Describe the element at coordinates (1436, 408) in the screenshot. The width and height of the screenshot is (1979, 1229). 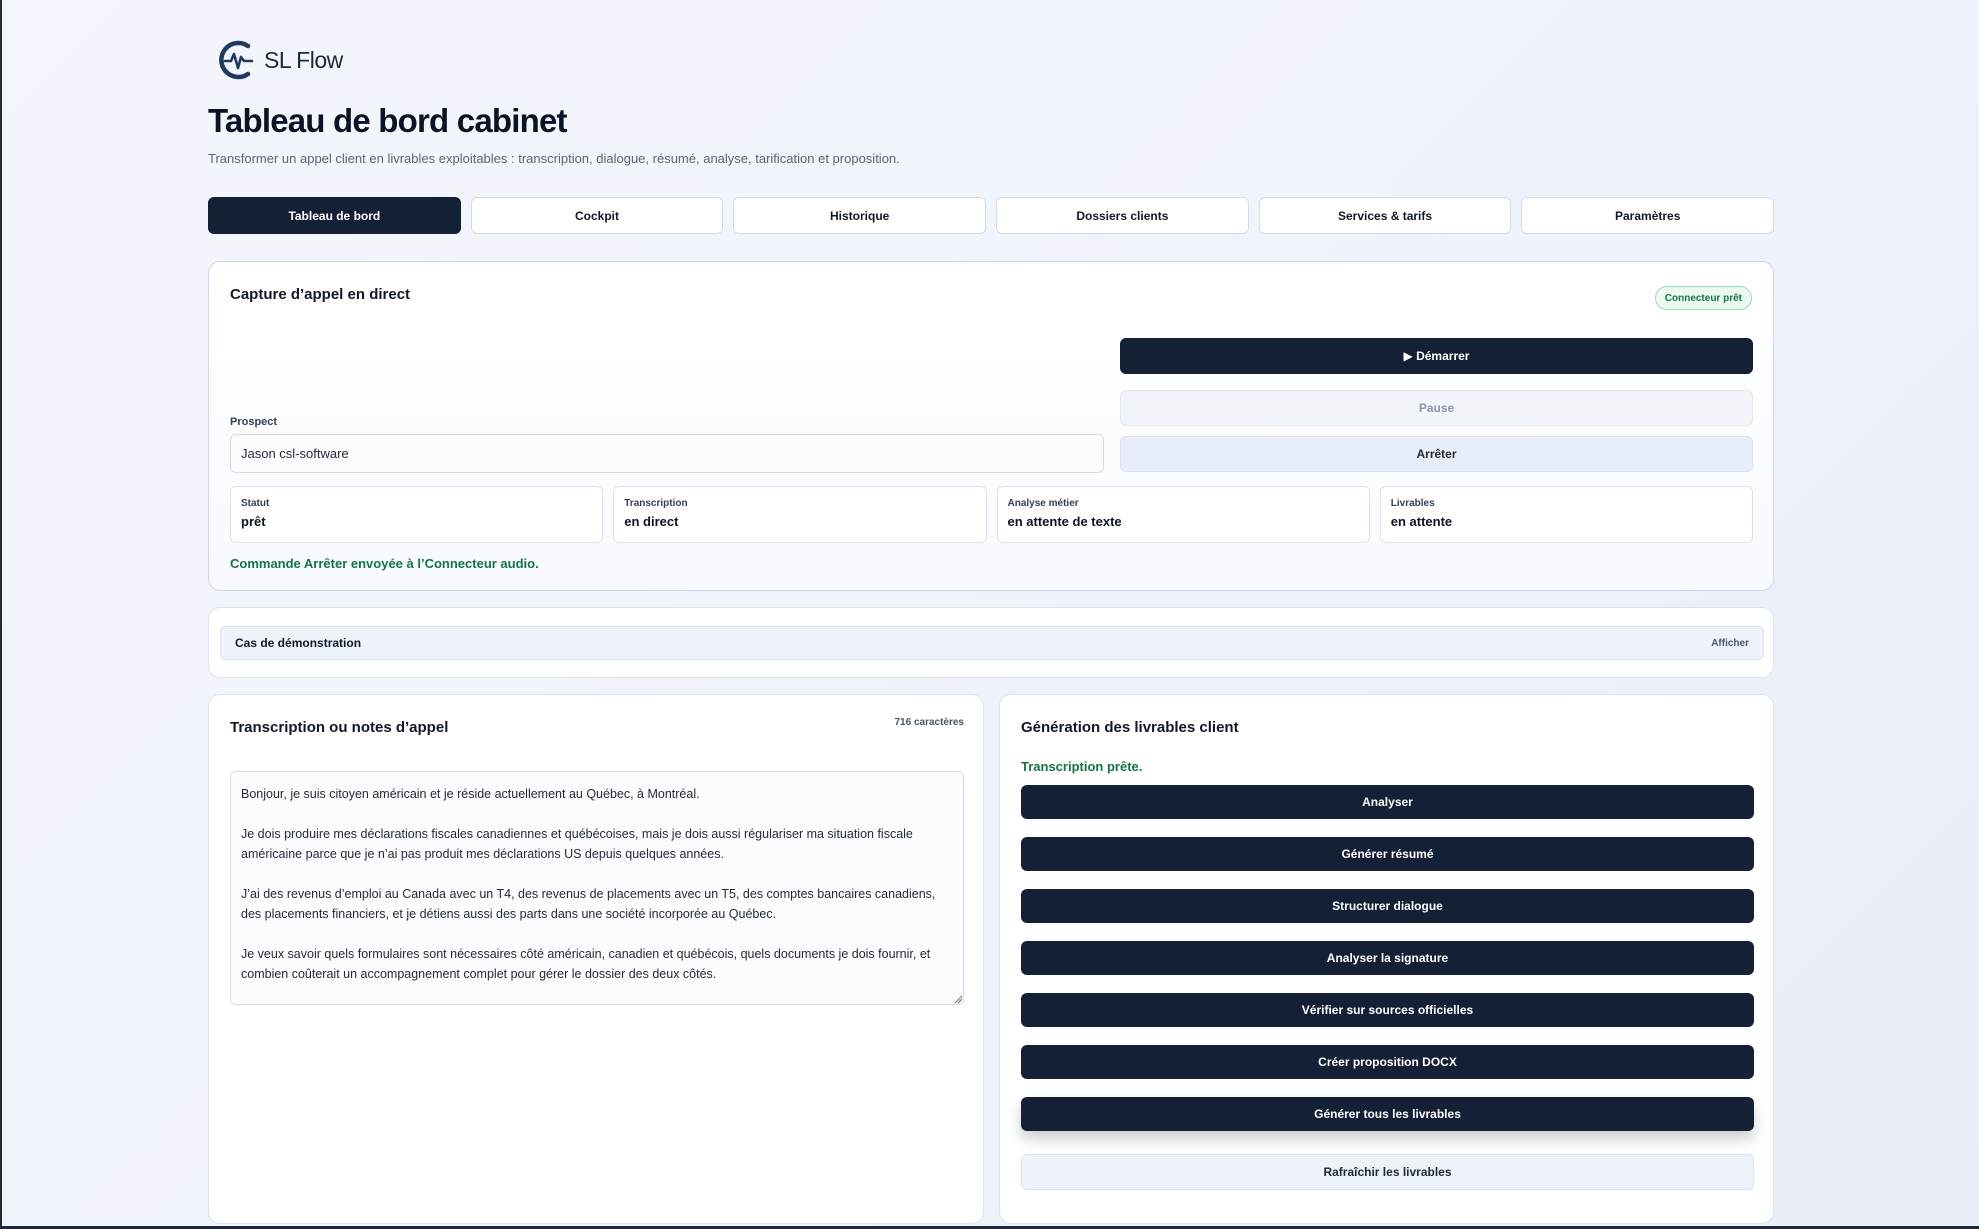
I see `pause-button: Pause` at that location.